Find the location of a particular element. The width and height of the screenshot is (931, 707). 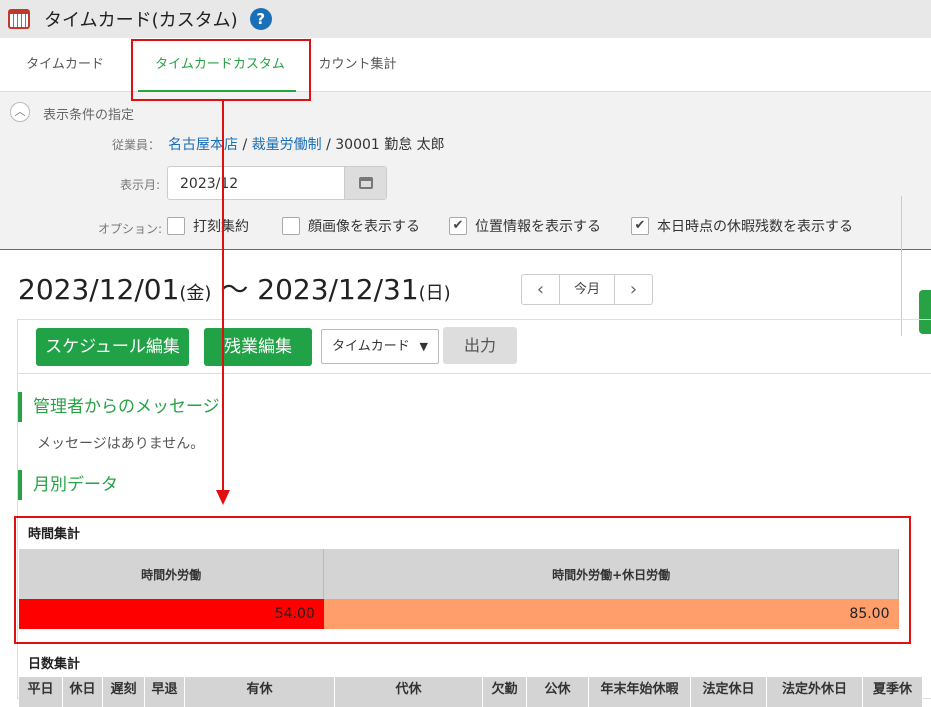

employee-breadcrumb: 名古屋本店 / 裁量労働制 / 30001 勤怠 太郎 is located at coordinates (306, 145).